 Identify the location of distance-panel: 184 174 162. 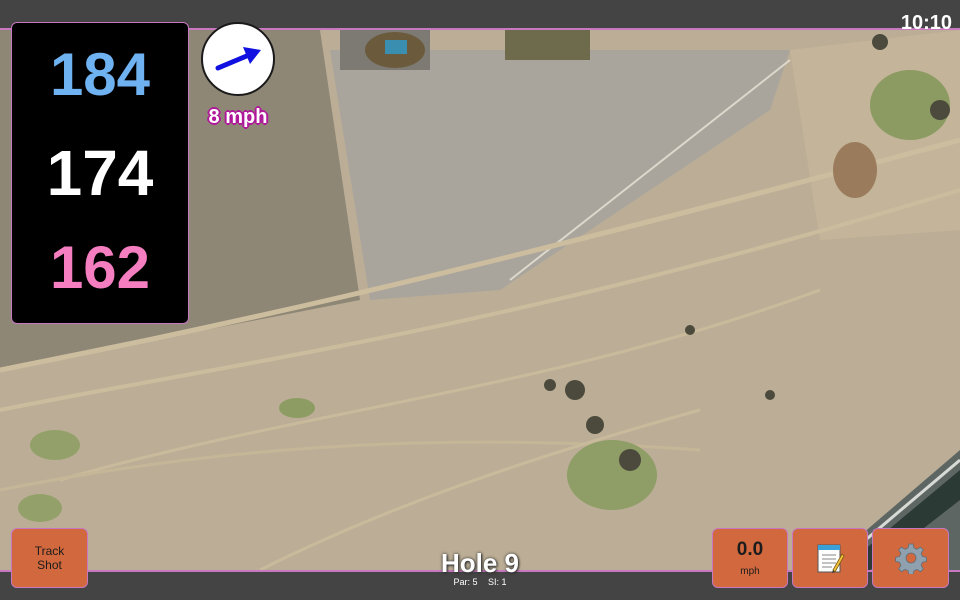
(100, 173).